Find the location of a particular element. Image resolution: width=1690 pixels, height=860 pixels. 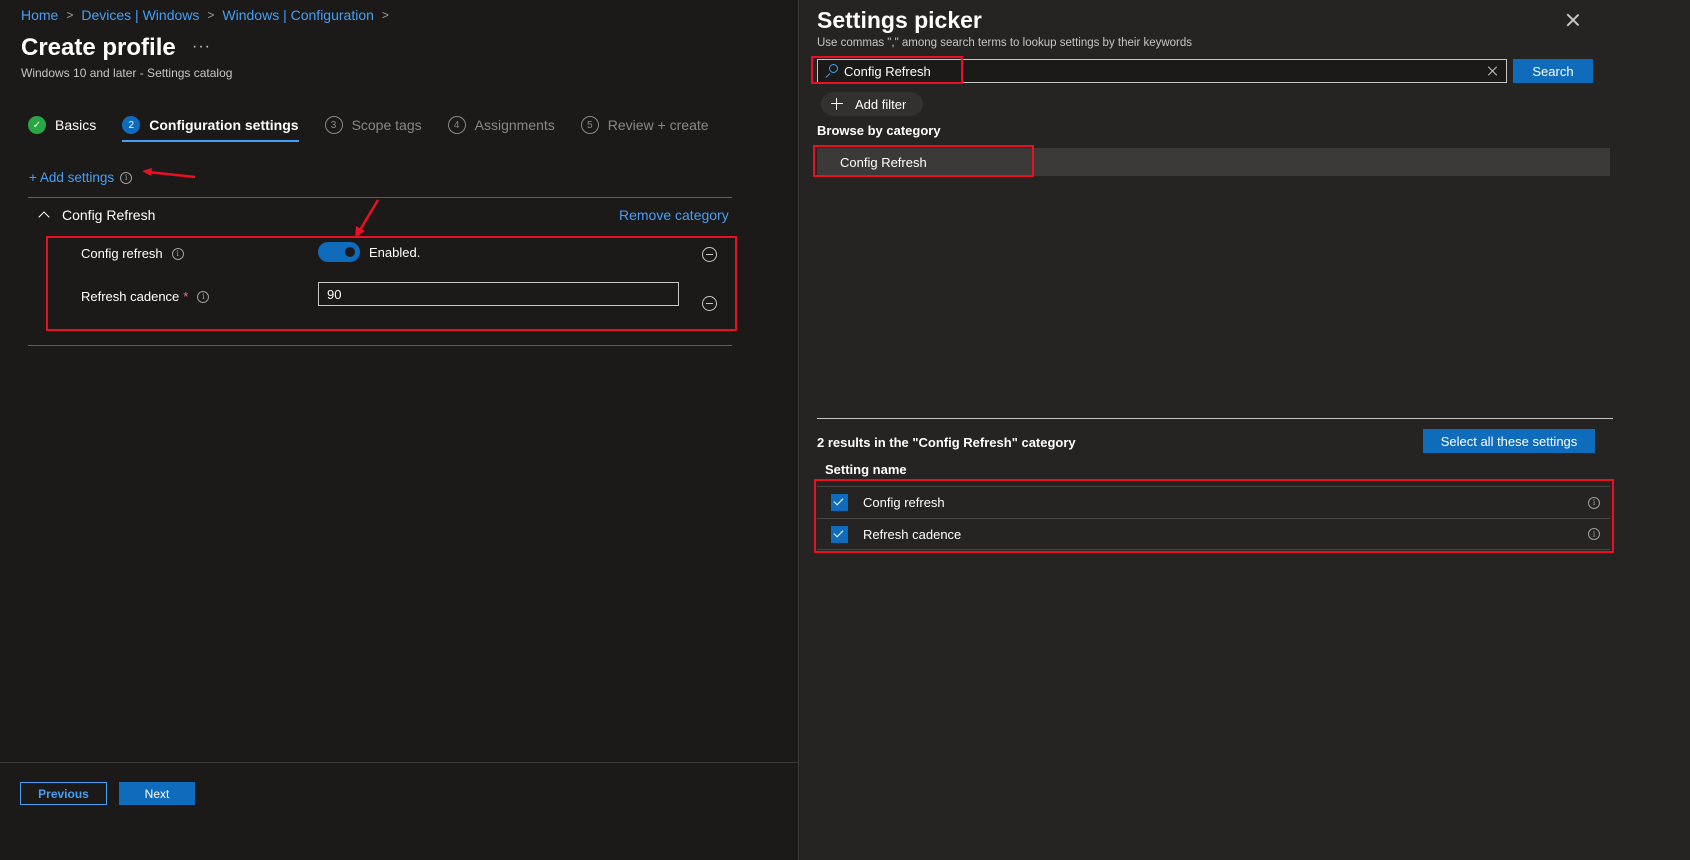

column-header-setting-name: Setting name is located at coordinates (866, 469).